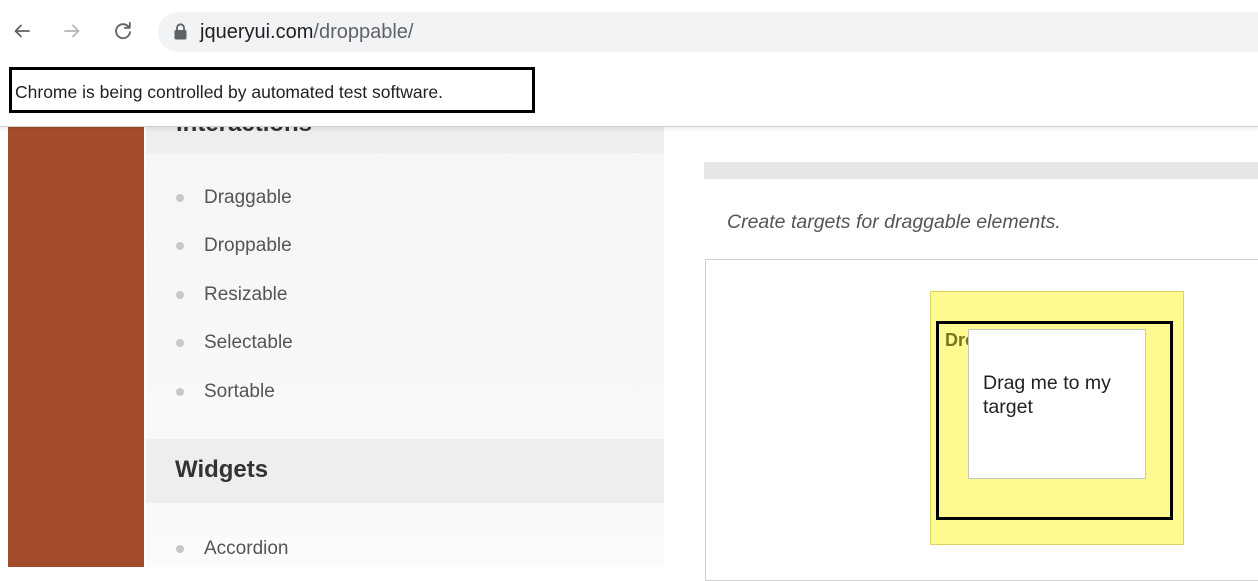 The width and height of the screenshot is (1258, 581). I want to click on page-subtitle: Create targets for draggable elements., so click(894, 222).